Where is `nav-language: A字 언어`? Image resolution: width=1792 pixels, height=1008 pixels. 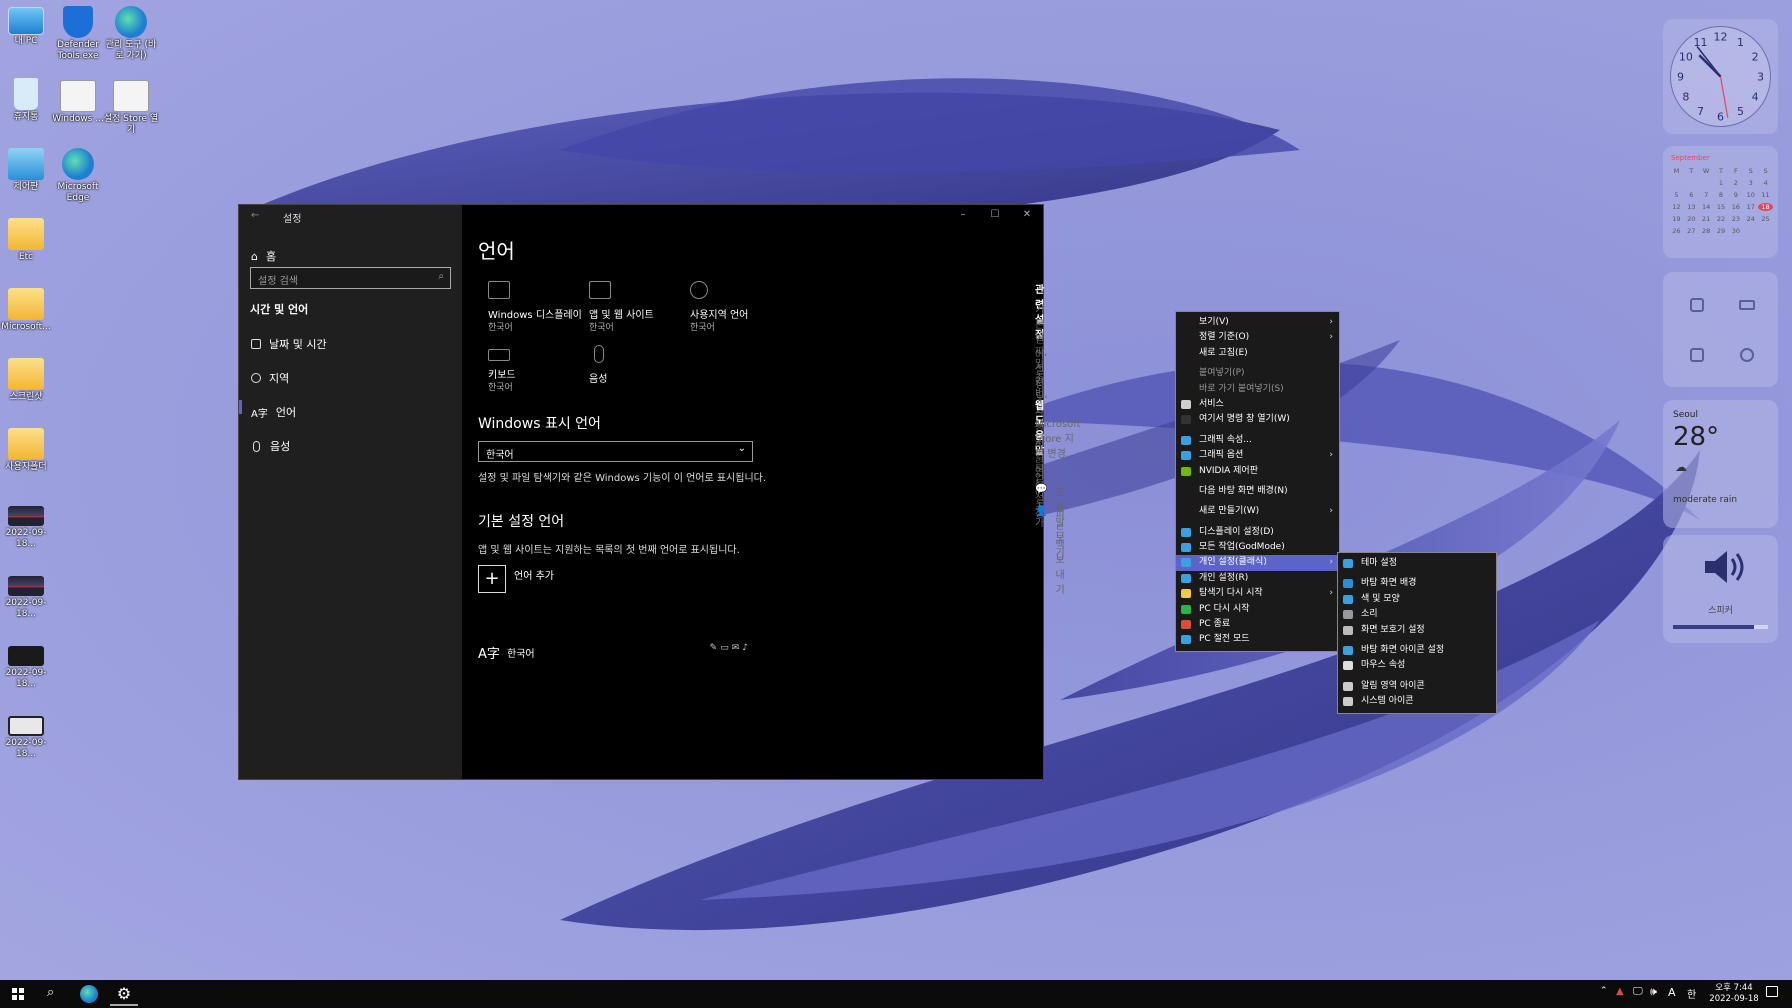 nav-language: A字 언어 is located at coordinates (273, 412).